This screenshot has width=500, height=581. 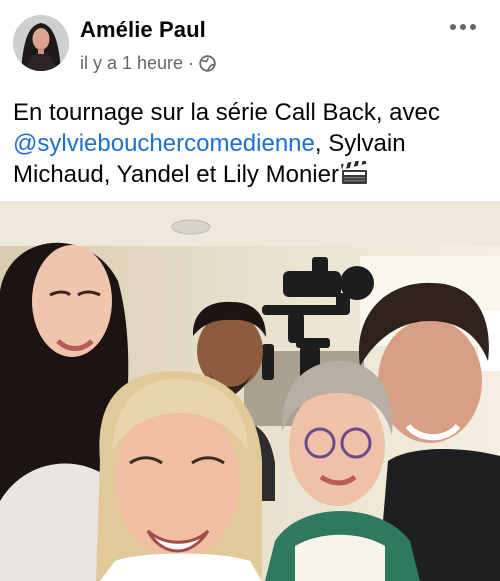 I want to click on post-text-continued: , Sylvain, so click(x=360, y=143).